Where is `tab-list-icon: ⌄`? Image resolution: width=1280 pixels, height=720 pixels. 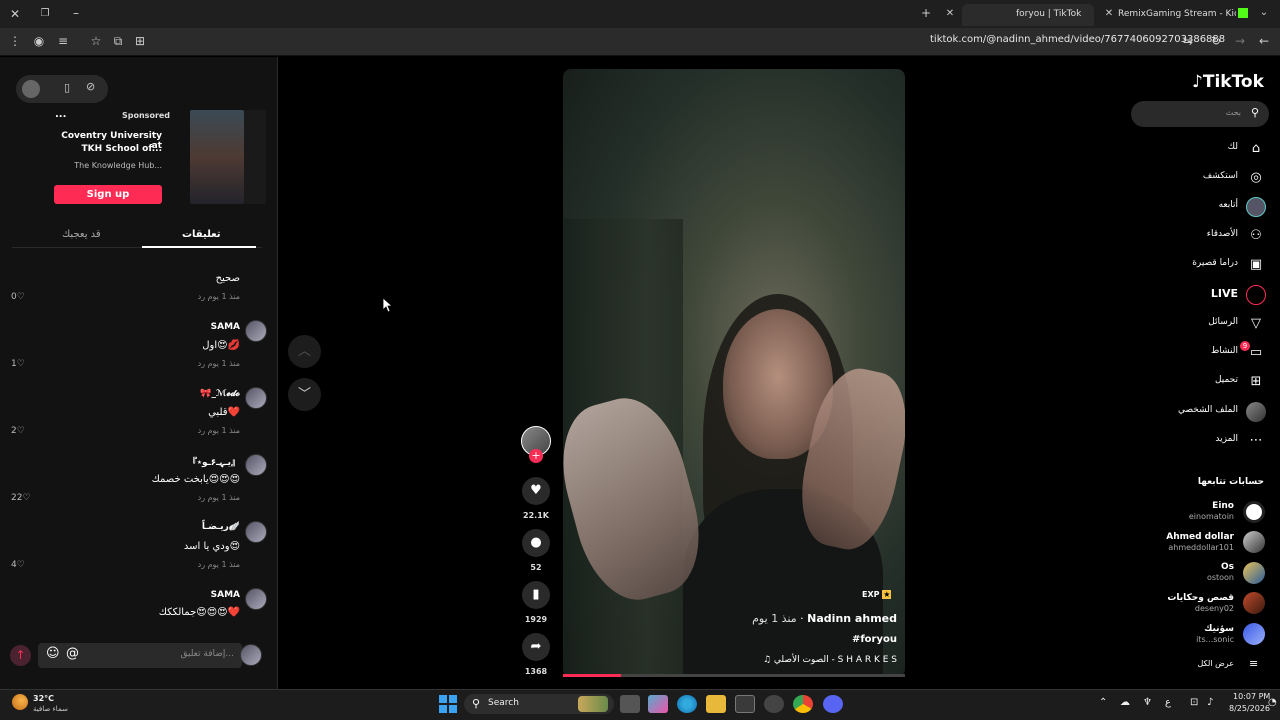 tab-list-icon: ⌄ is located at coordinates (1264, 13).